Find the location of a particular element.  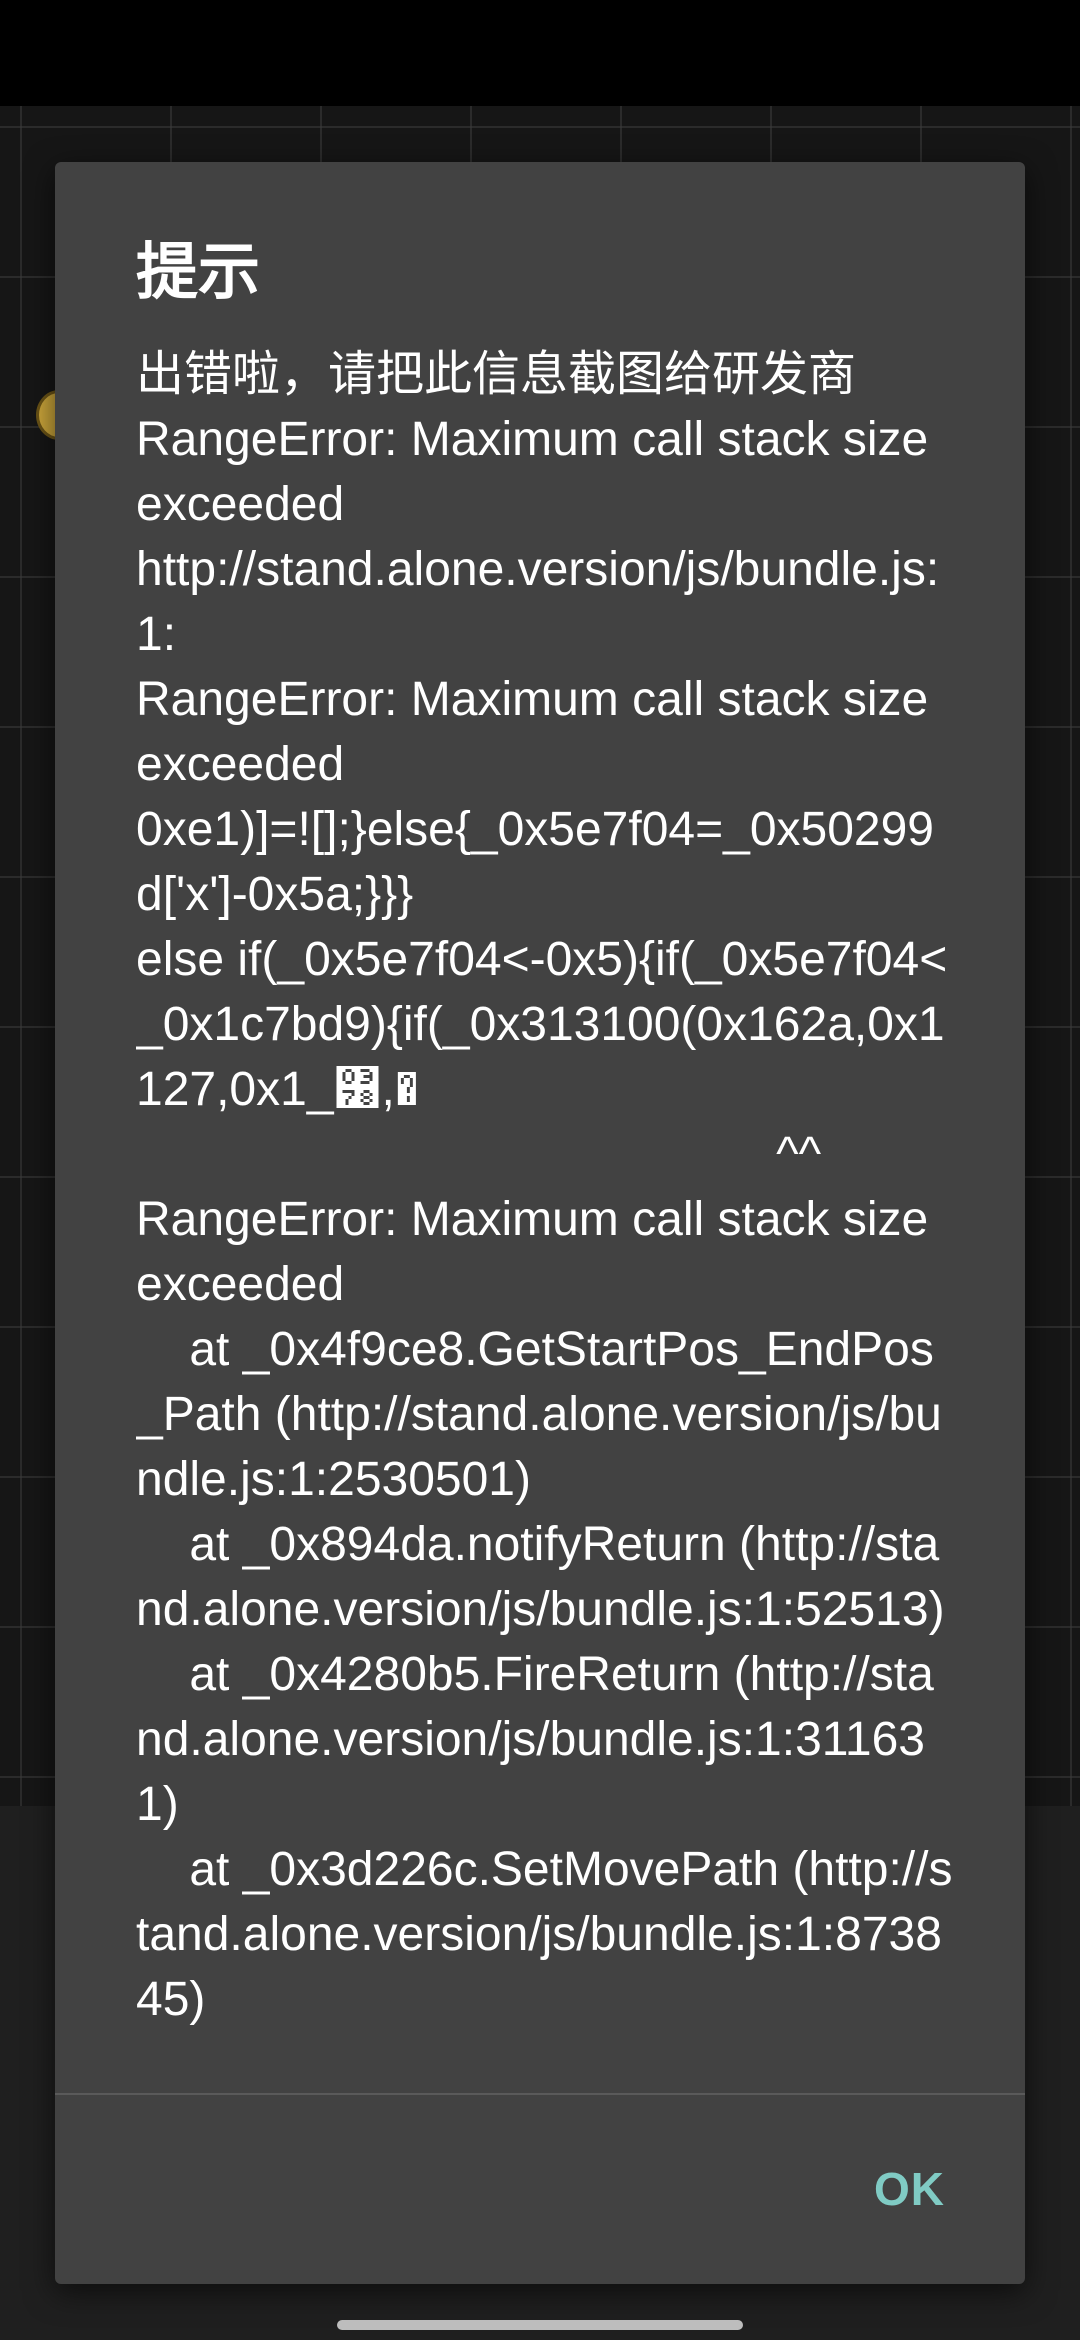

dialog-divider is located at coordinates (540, 2094).